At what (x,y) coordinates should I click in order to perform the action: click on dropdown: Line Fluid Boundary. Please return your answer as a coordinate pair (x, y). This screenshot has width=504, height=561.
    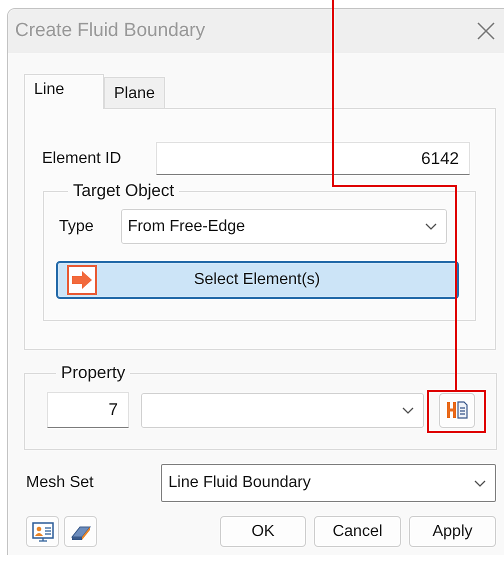
    Looking at the image, I should click on (328, 483).